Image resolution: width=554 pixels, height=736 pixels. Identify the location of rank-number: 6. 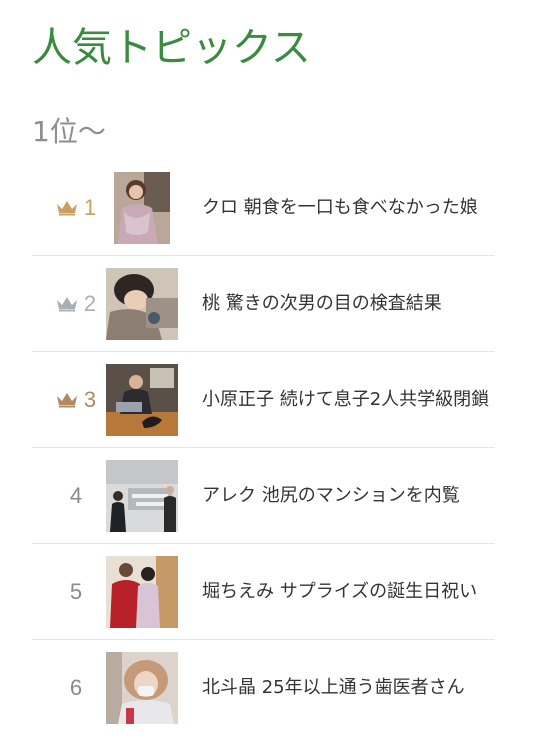
(76, 687).